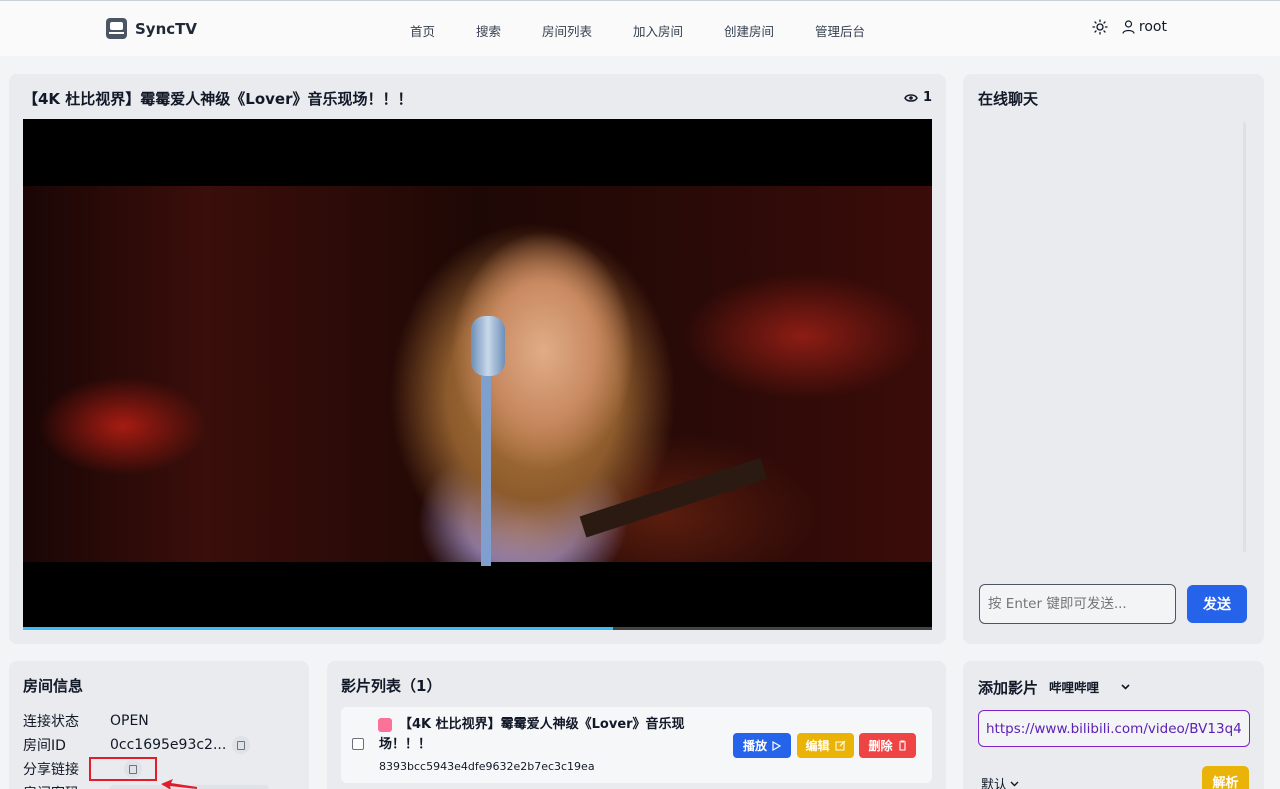 The image size is (1280, 789). I want to click on room-id-label: 房间ID, so click(44, 746).